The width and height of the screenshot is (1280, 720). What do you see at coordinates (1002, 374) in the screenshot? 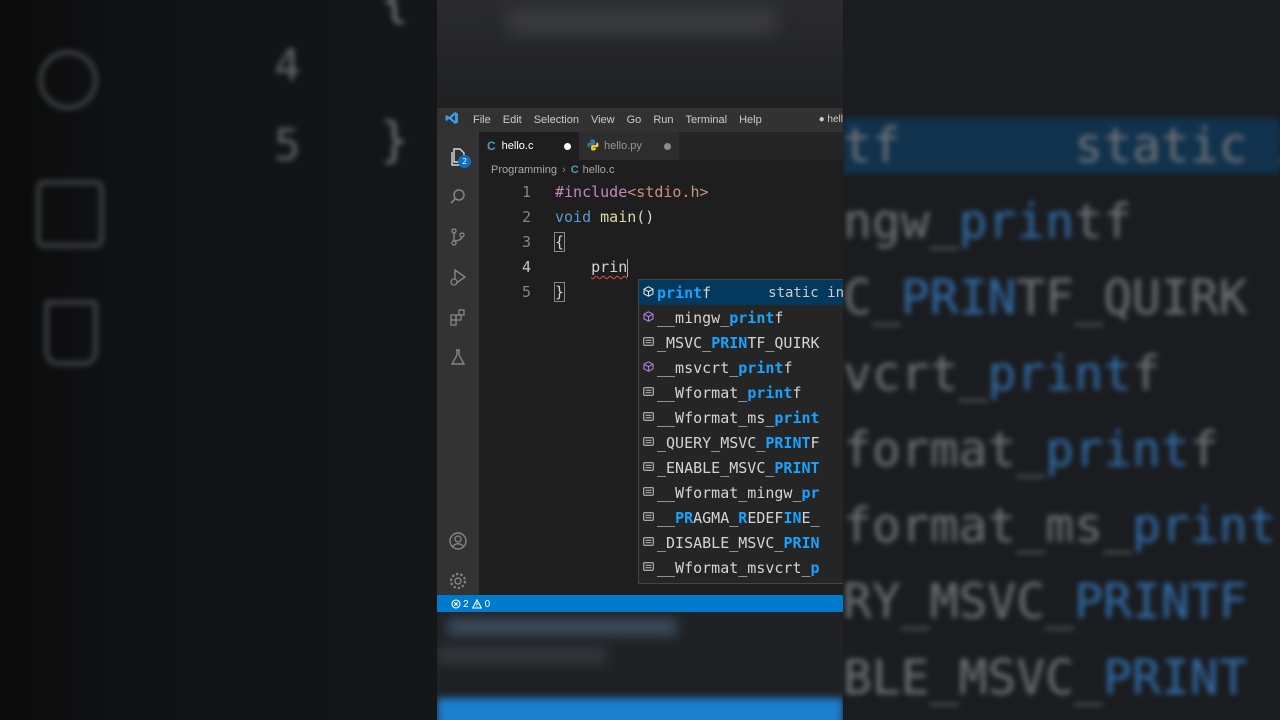
I see `bg-code-line: vcrt_printf` at bounding box center [1002, 374].